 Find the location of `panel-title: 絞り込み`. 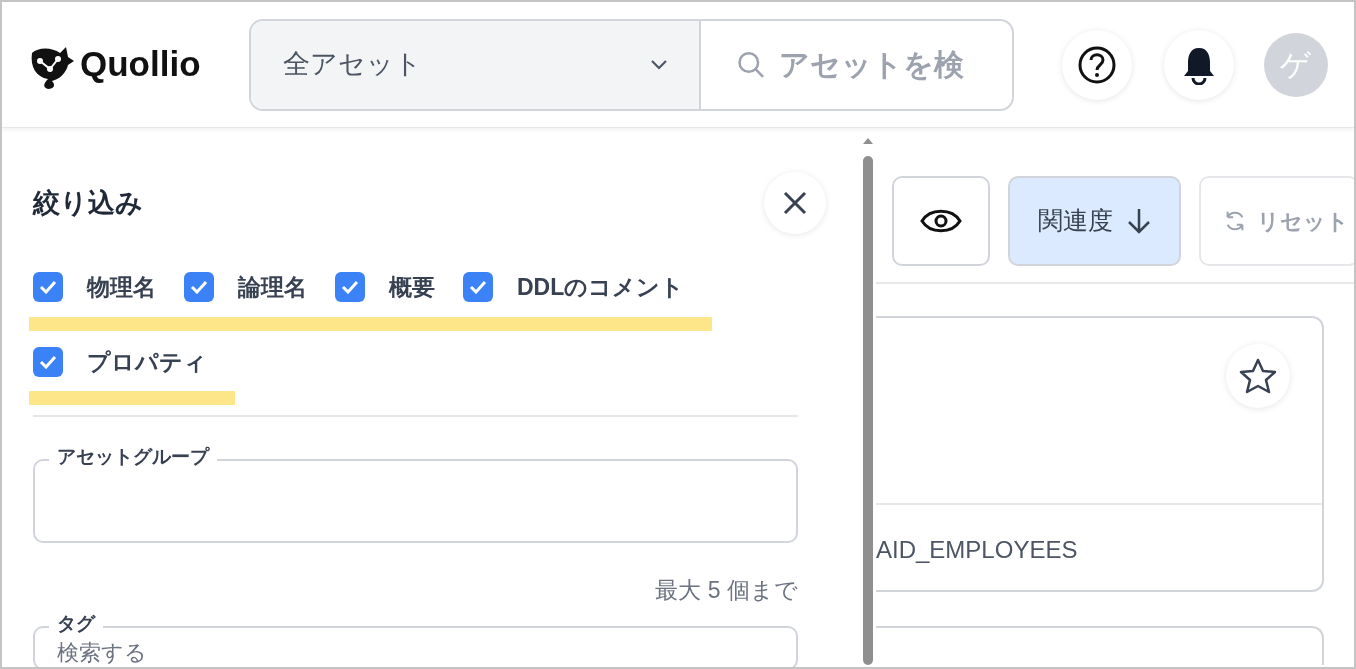

panel-title: 絞り込み is located at coordinates (88, 203).